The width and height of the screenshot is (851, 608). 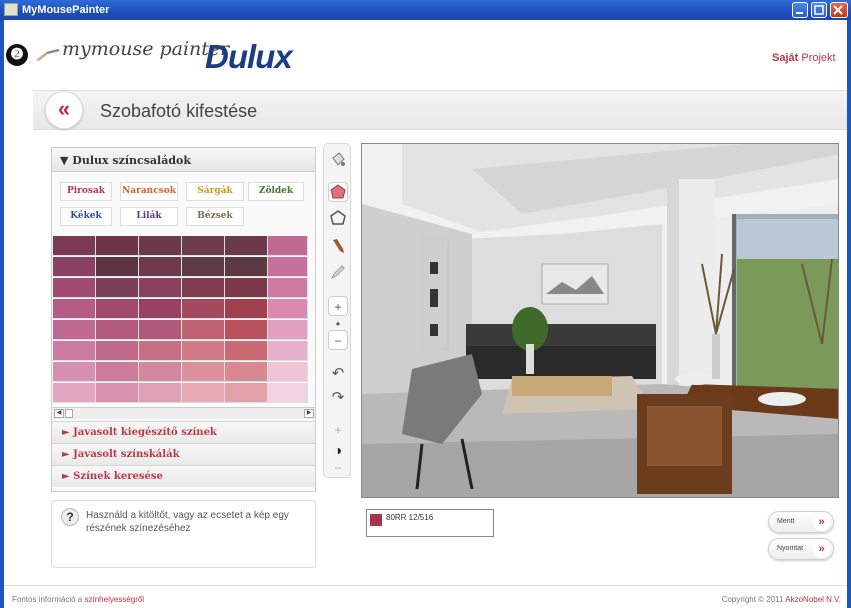 I want to click on paint-toolbar: + • − ↶ ↷ + ◑ −, so click(x=337, y=310).